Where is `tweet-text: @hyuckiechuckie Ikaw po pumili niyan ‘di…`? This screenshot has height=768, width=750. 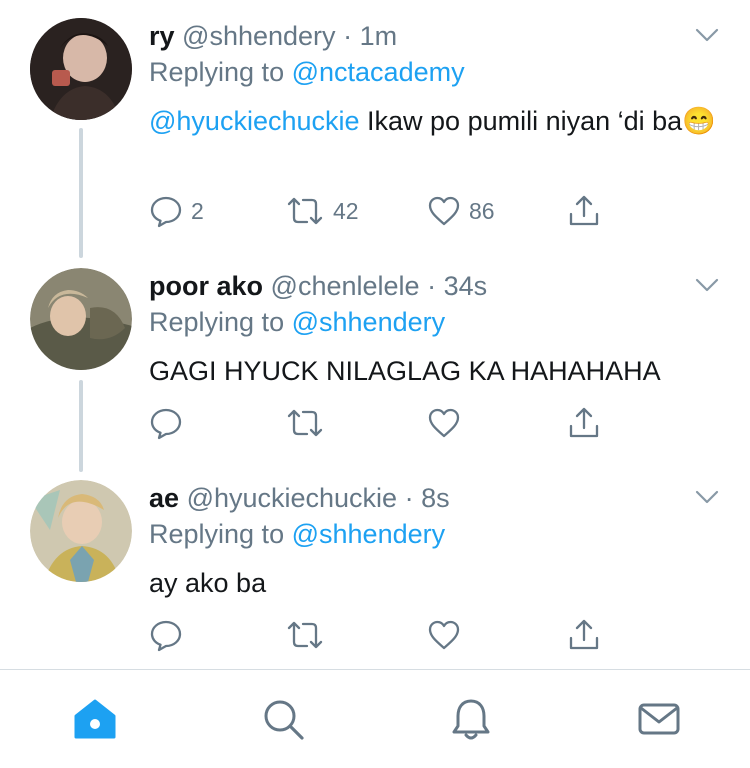 tweet-text: @hyuckiechuckie Ikaw po pumili niyan ‘di… is located at coordinates (434, 121).